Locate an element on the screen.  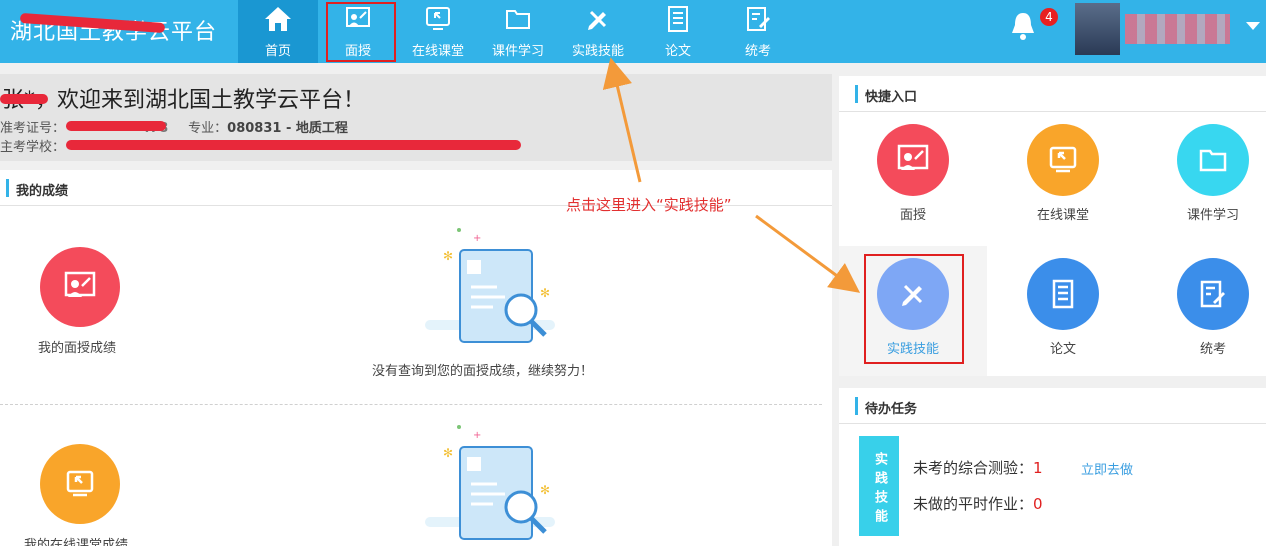
nav-thesis: 论文 is located at coordinates (678, 31).